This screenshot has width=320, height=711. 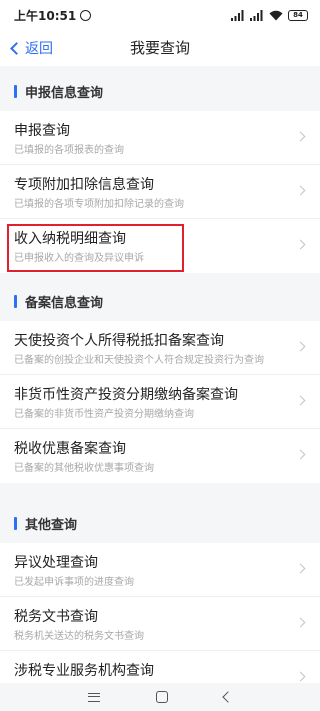 What do you see at coordinates (42, 131) in the screenshot?
I see `item-title: 申报查询` at bounding box center [42, 131].